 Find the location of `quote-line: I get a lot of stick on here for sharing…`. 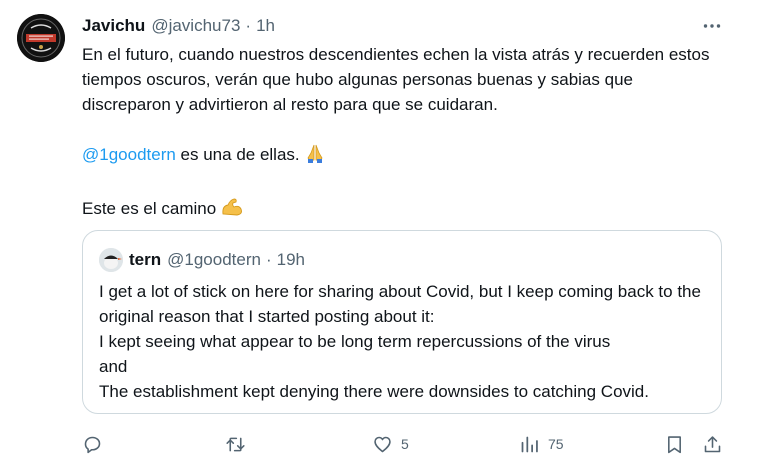

quote-line: I get a lot of stick on here for sharing… is located at coordinates (400, 304).